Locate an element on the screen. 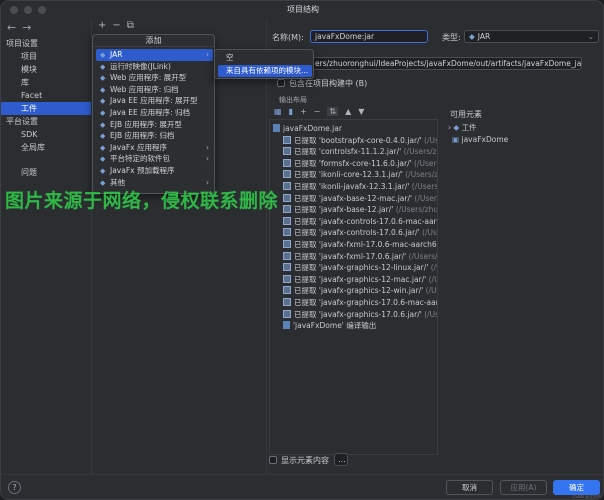 The height and width of the screenshot is (500, 604). add-menu-item-label: EJB 应用程序: 归档 is located at coordinates (142, 136).